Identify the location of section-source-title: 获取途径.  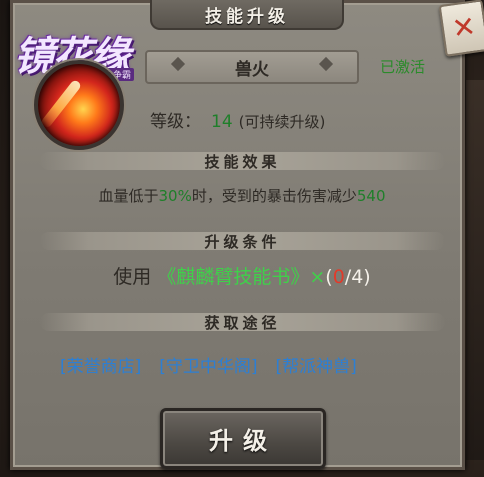
(242, 322).